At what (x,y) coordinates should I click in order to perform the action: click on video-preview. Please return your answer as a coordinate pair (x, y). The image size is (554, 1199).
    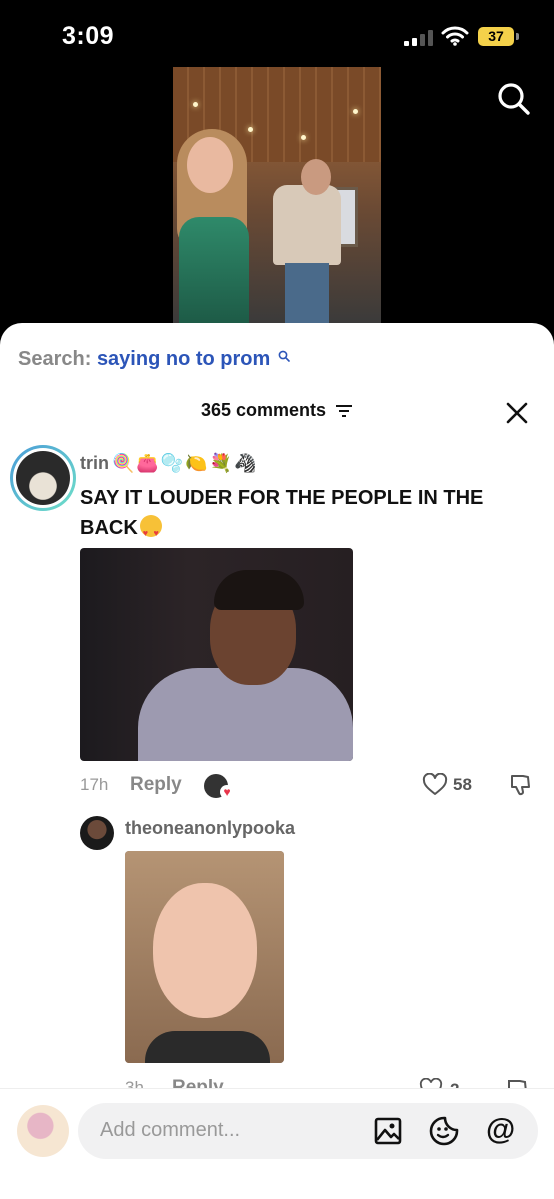
    Looking at the image, I should click on (277, 196).